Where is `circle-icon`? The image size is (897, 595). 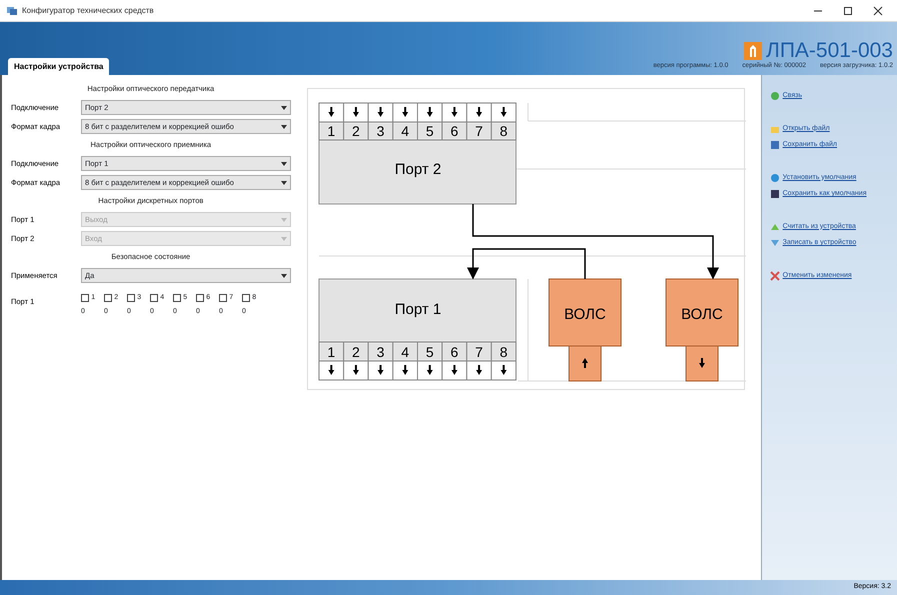
circle-icon is located at coordinates (775, 177).